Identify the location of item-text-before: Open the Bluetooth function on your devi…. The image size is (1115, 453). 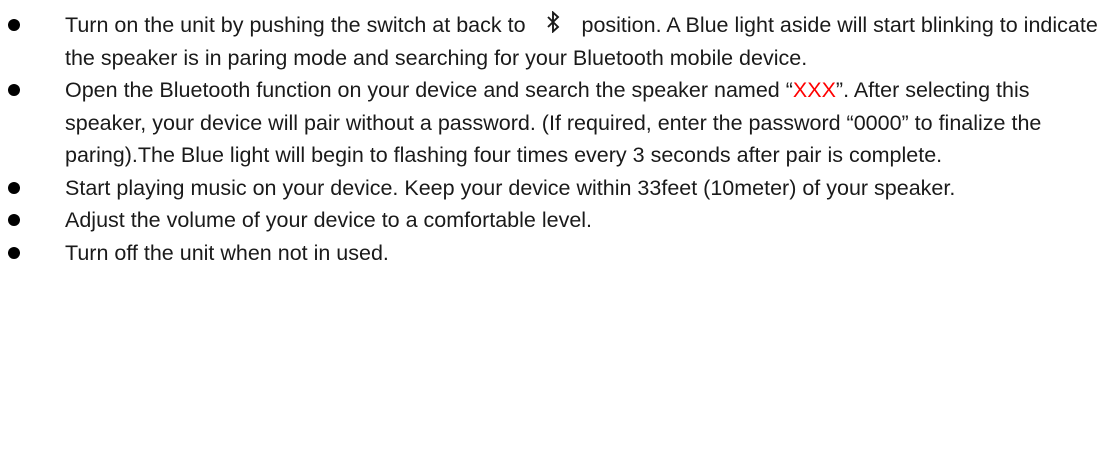
(429, 90).